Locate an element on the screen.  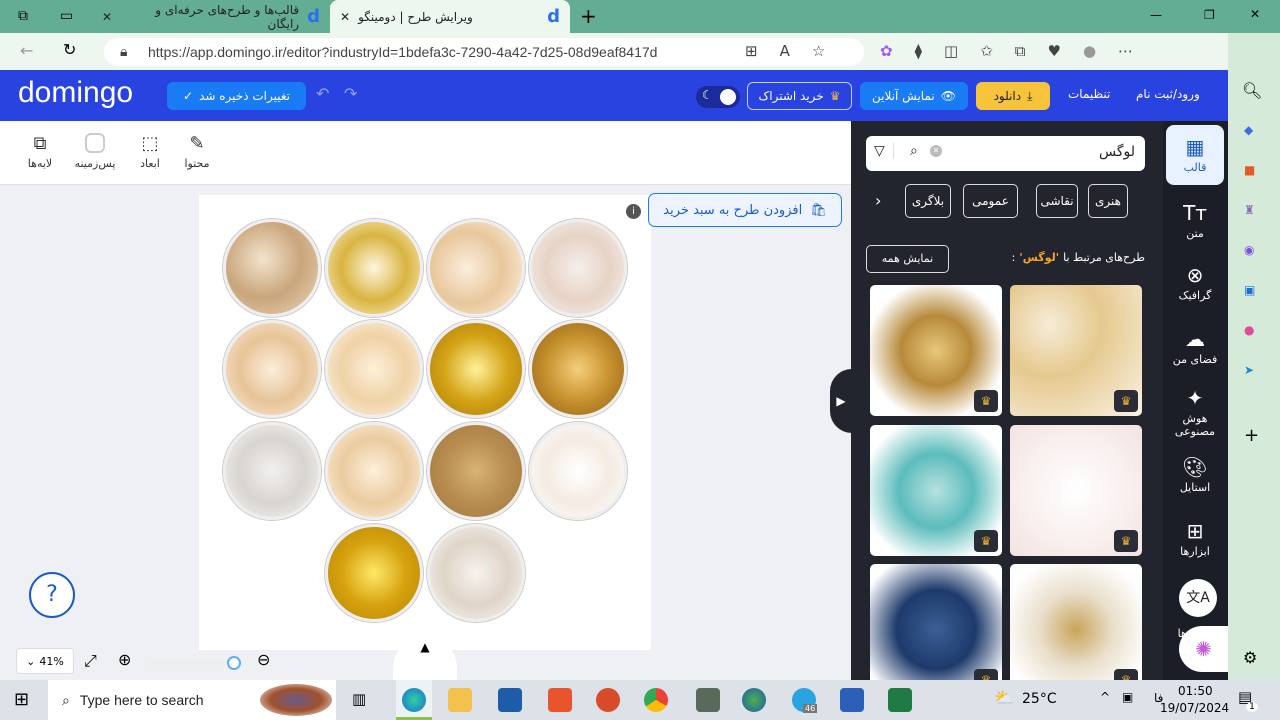
zoom-select: ⌄ 41% is located at coordinates (45, 661).